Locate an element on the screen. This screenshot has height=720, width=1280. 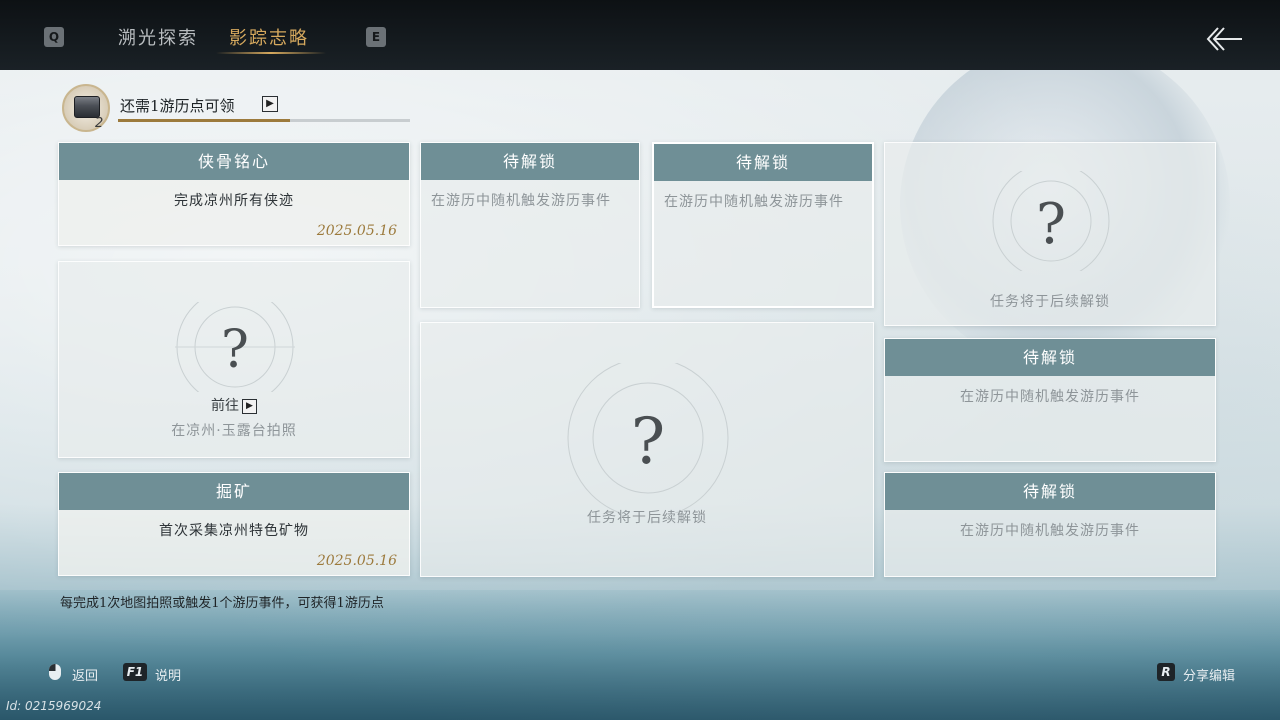
help-hint-label: 说明 is located at coordinates (168, 674).